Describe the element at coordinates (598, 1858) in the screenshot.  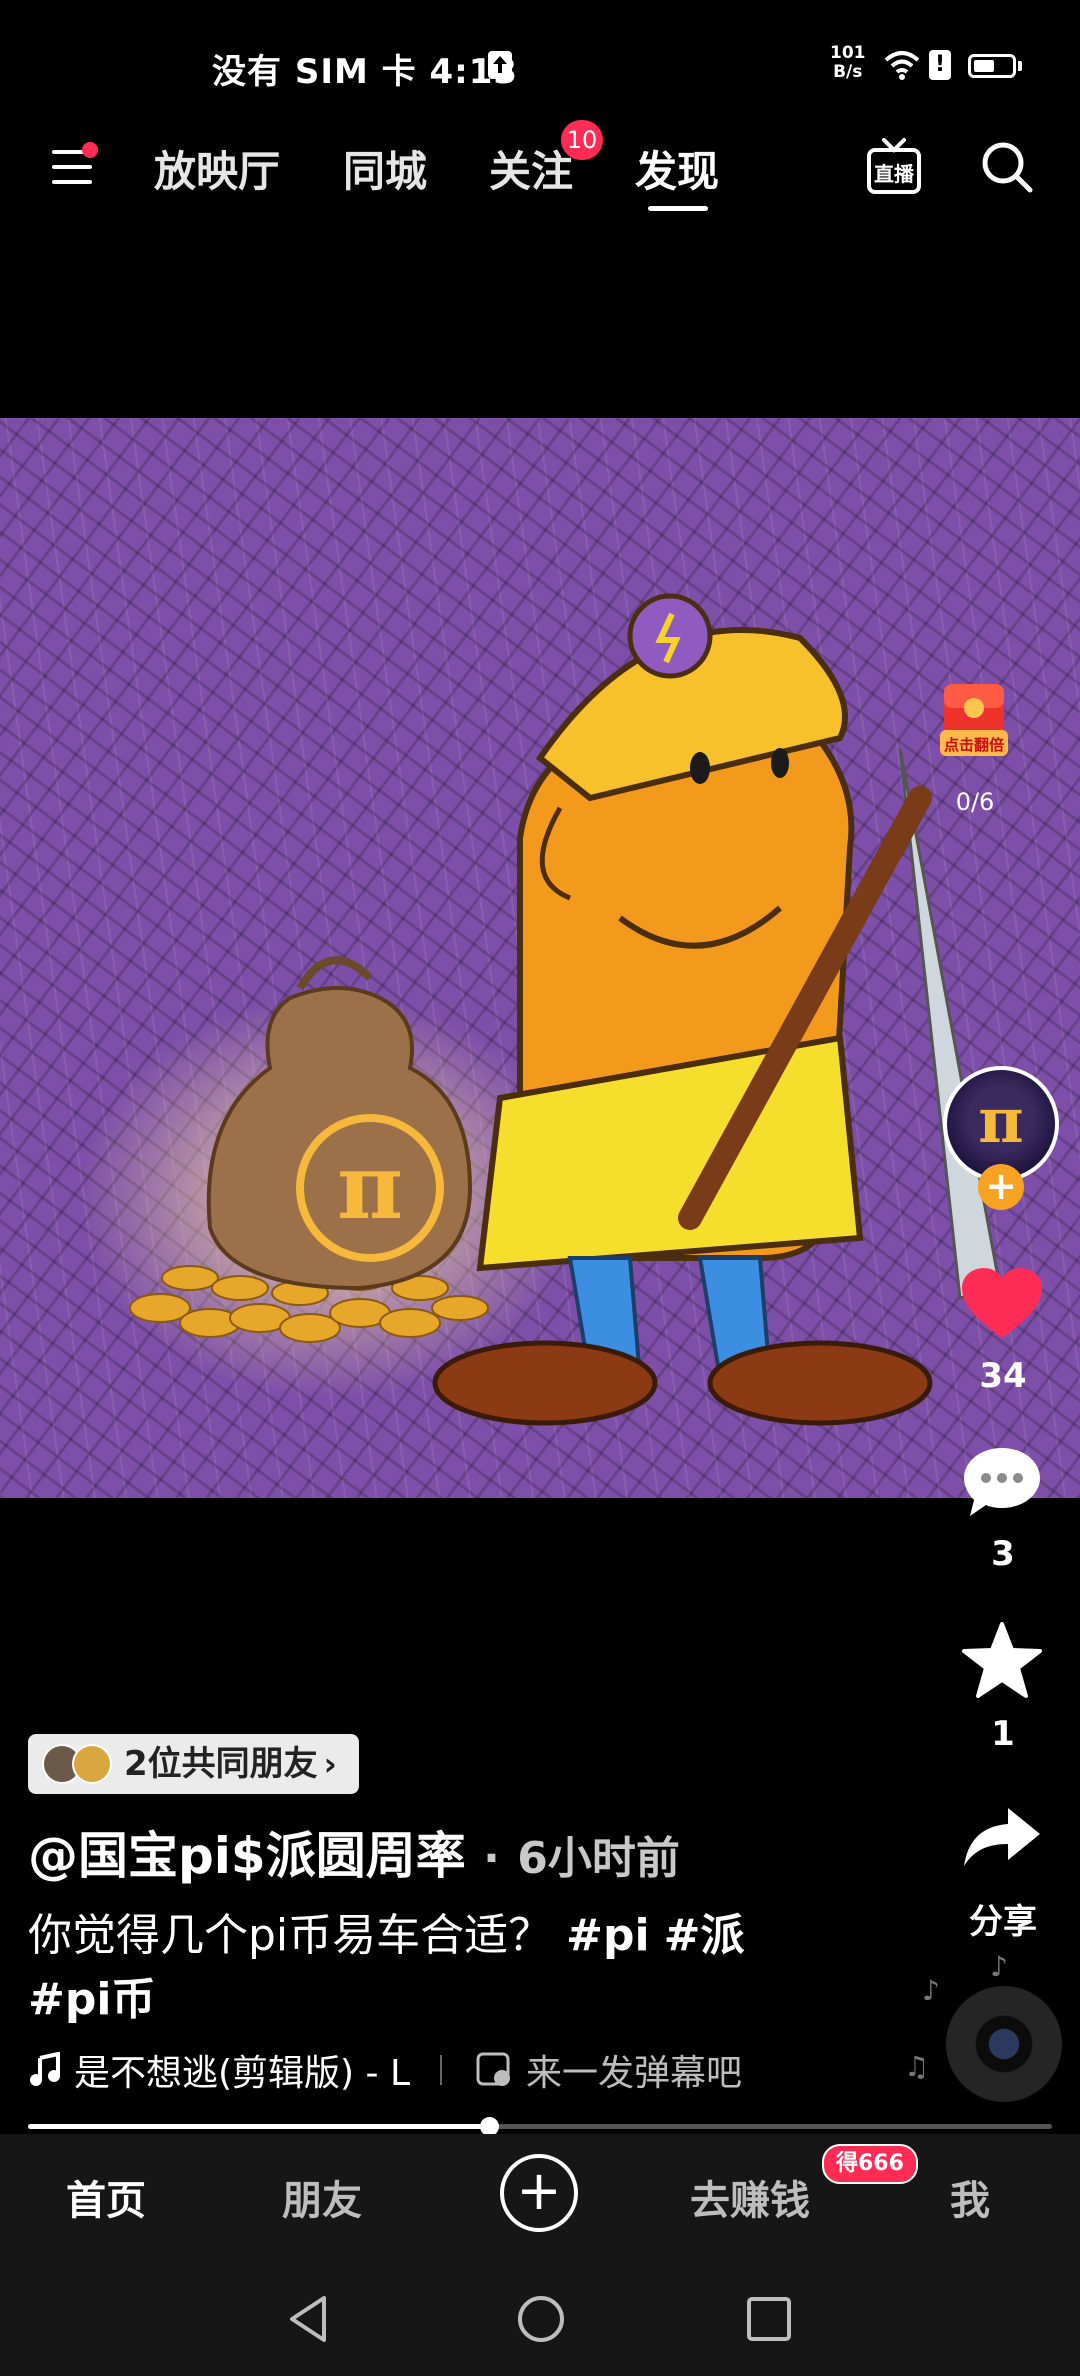
I see `post-time: 6小时前` at that location.